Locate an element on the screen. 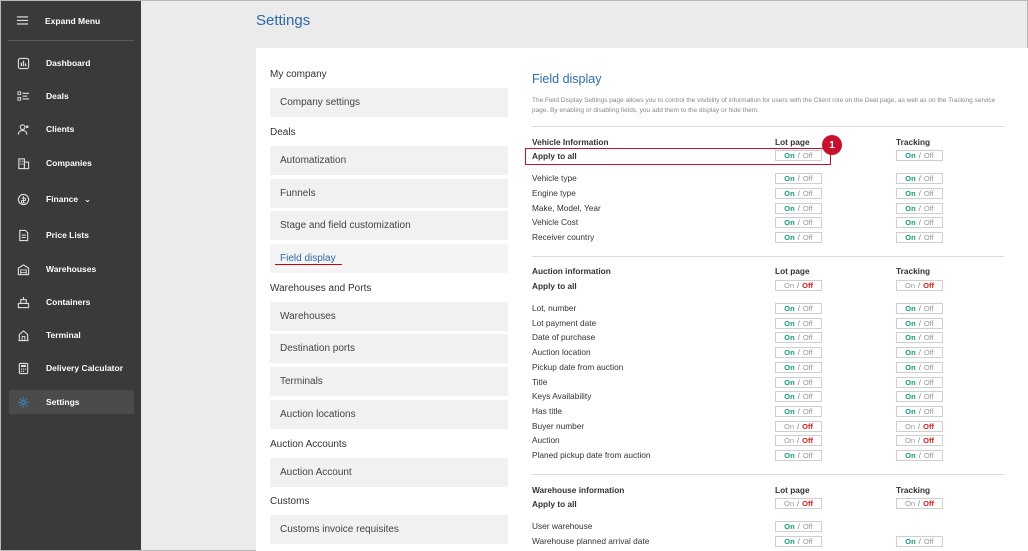 This screenshot has width=1028, height=551. sidebar-item-companies: Companies is located at coordinates (71, 163).